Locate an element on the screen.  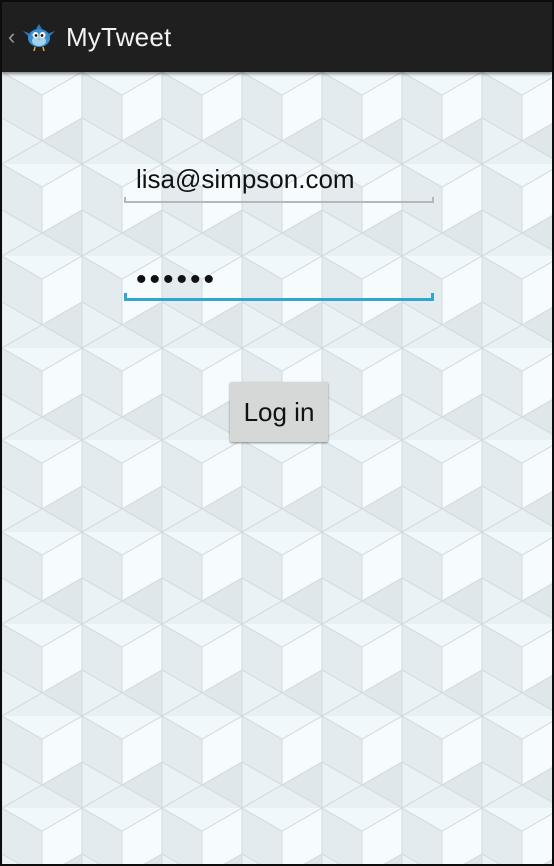
chevron-left-icon: ‹ is located at coordinates (14, 37).